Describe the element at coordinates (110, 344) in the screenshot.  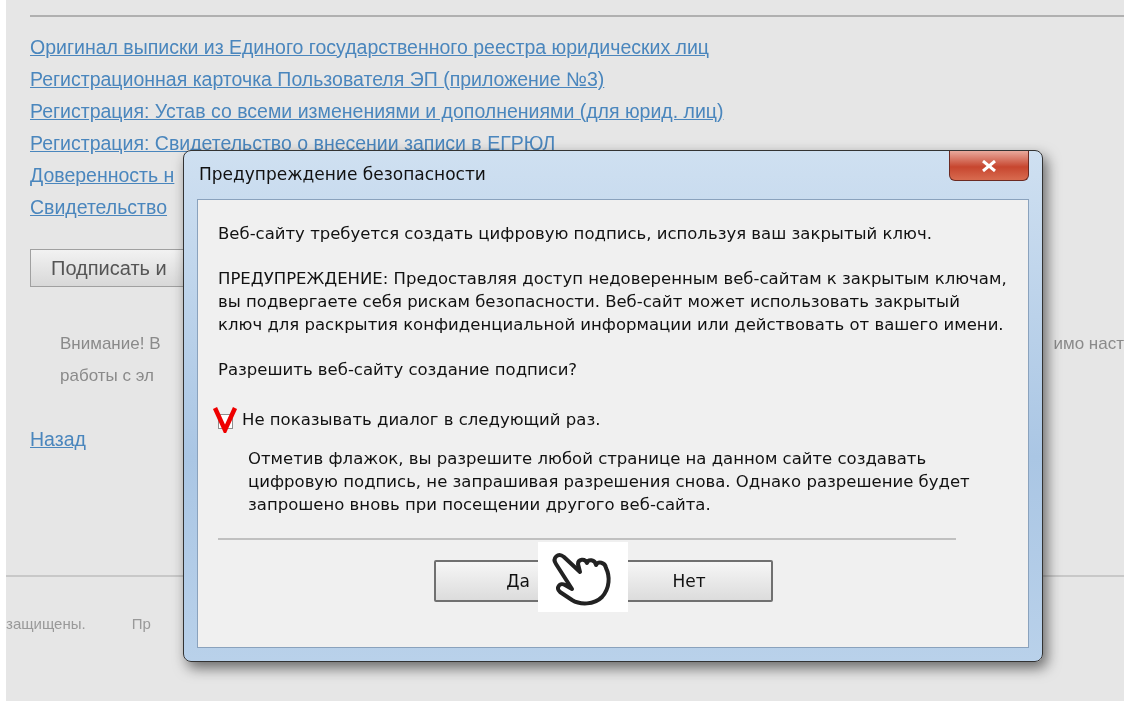
I see `notice-text: Внимание! В` at that location.